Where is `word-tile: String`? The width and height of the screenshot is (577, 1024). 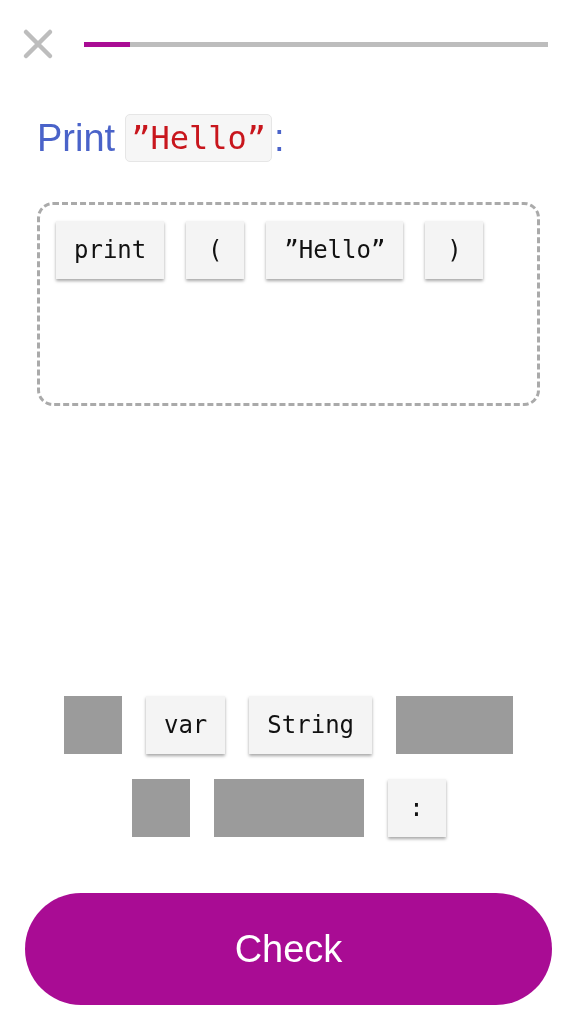 word-tile: String is located at coordinates (311, 725).